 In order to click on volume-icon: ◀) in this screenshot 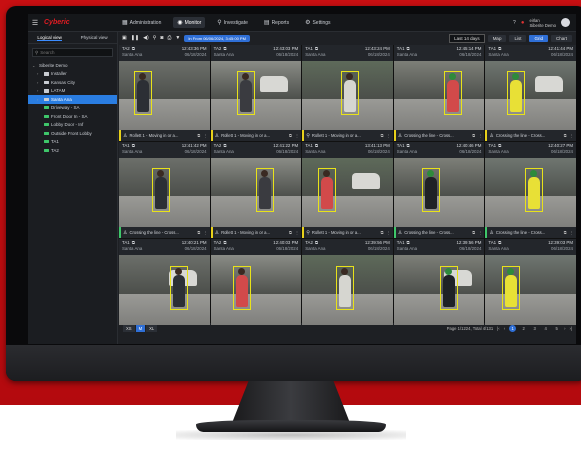, I will do `click(146, 38)`.